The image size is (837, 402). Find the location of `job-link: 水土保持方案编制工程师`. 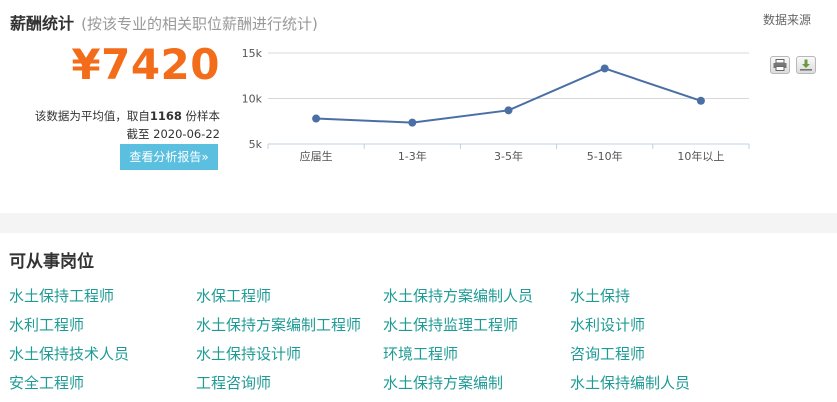

job-link: 水土保持方案编制工程师 is located at coordinates (289, 325).